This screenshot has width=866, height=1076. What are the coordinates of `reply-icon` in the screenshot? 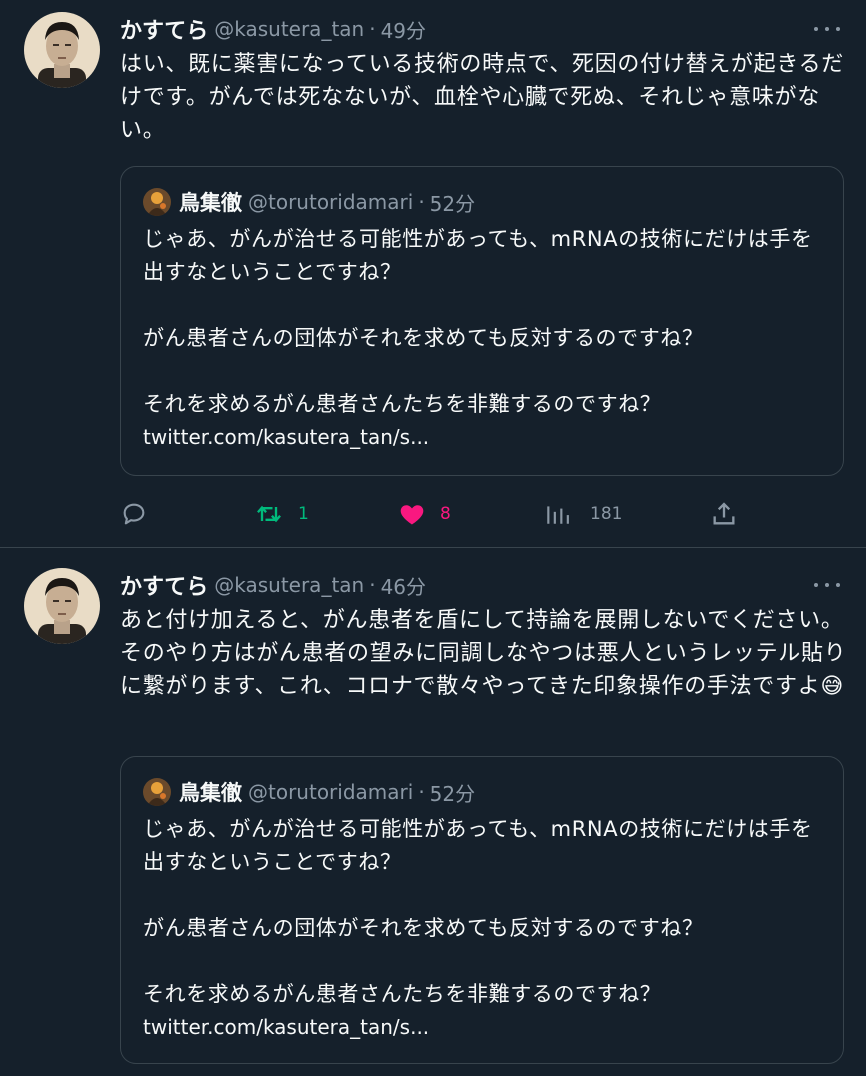 It's located at (134, 514).